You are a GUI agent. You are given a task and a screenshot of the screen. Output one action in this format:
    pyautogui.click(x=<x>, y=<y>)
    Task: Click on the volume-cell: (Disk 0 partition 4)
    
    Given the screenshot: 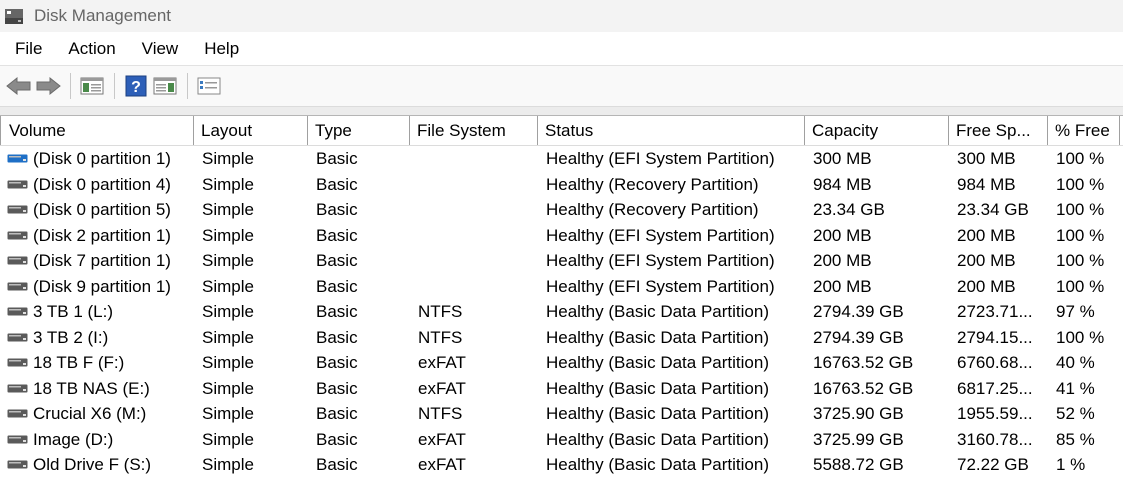 What is the action you would take?
    pyautogui.click(x=97, y=185)
    